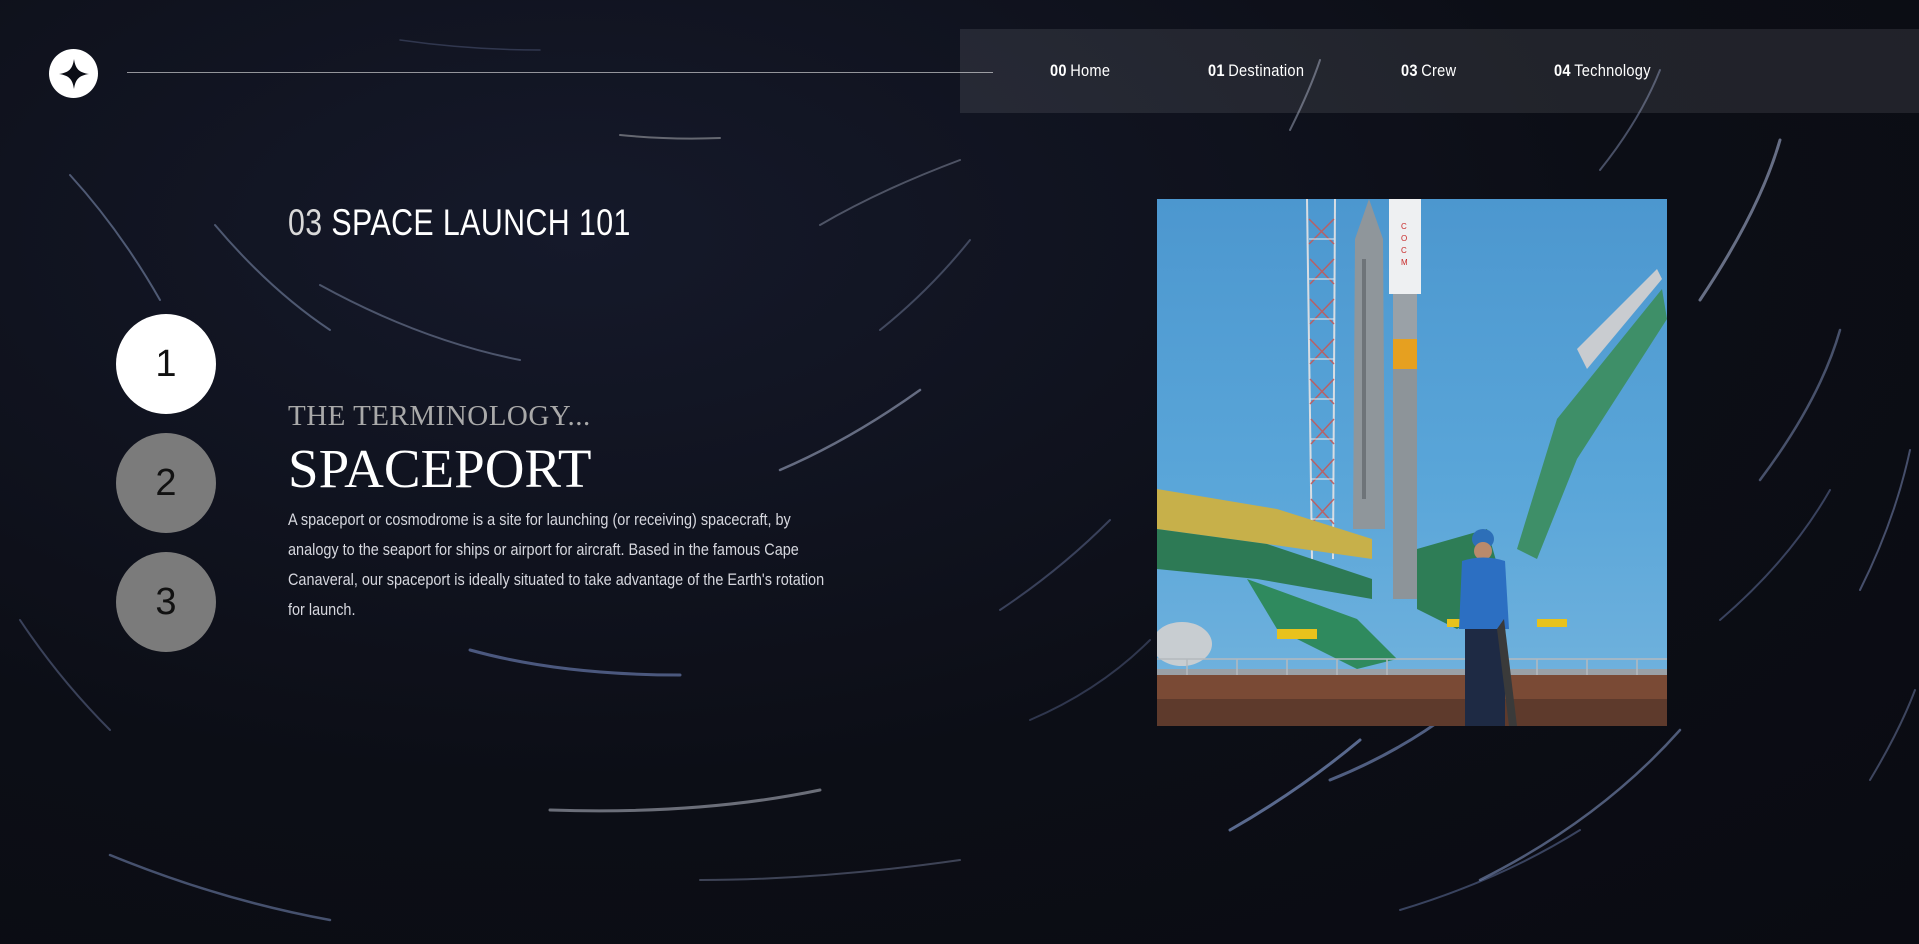 The image size is (1919, 944). I want to click on page-title-number: 03, so click(305, 222).